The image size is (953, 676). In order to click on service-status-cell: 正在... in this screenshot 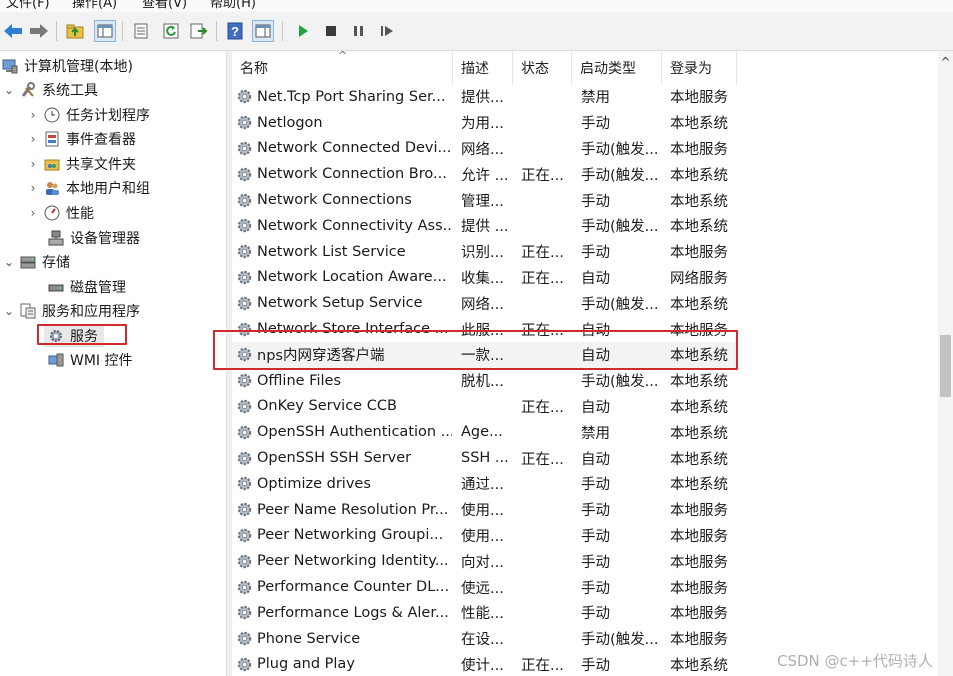, I will do `click(546, 278)`.